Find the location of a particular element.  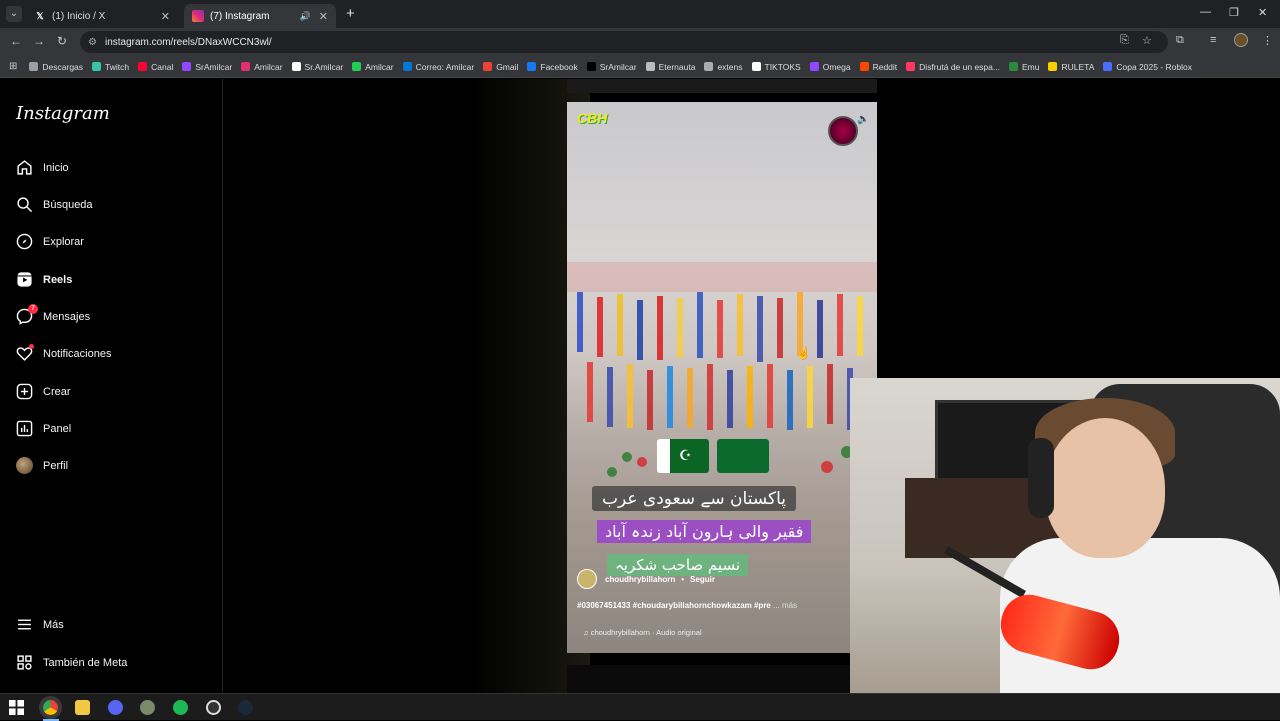

follow-button: Seguir is located at coordinates (702, 579).